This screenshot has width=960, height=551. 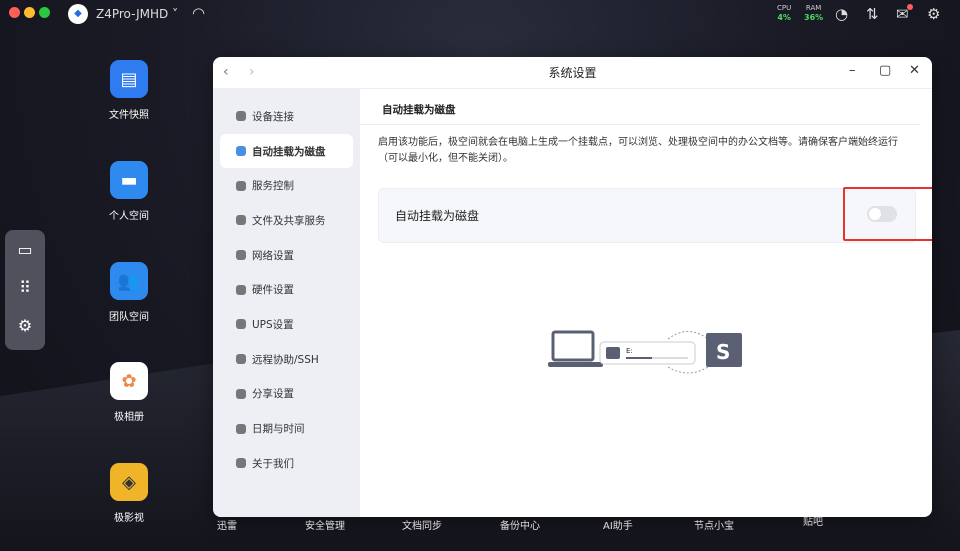 I want to click on minimize-button: –, so click(x=852, y=70).